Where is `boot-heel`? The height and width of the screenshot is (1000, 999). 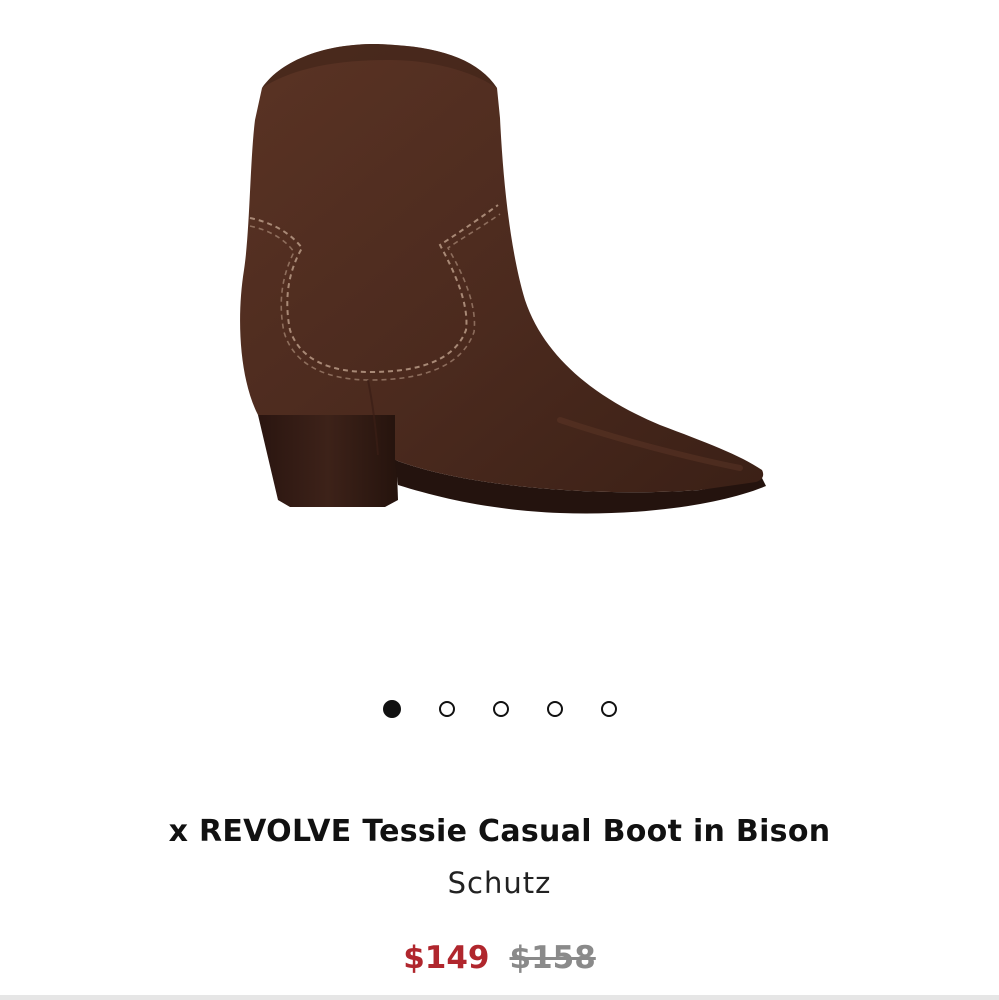
boot-heel is located at coordinates (328, 461).